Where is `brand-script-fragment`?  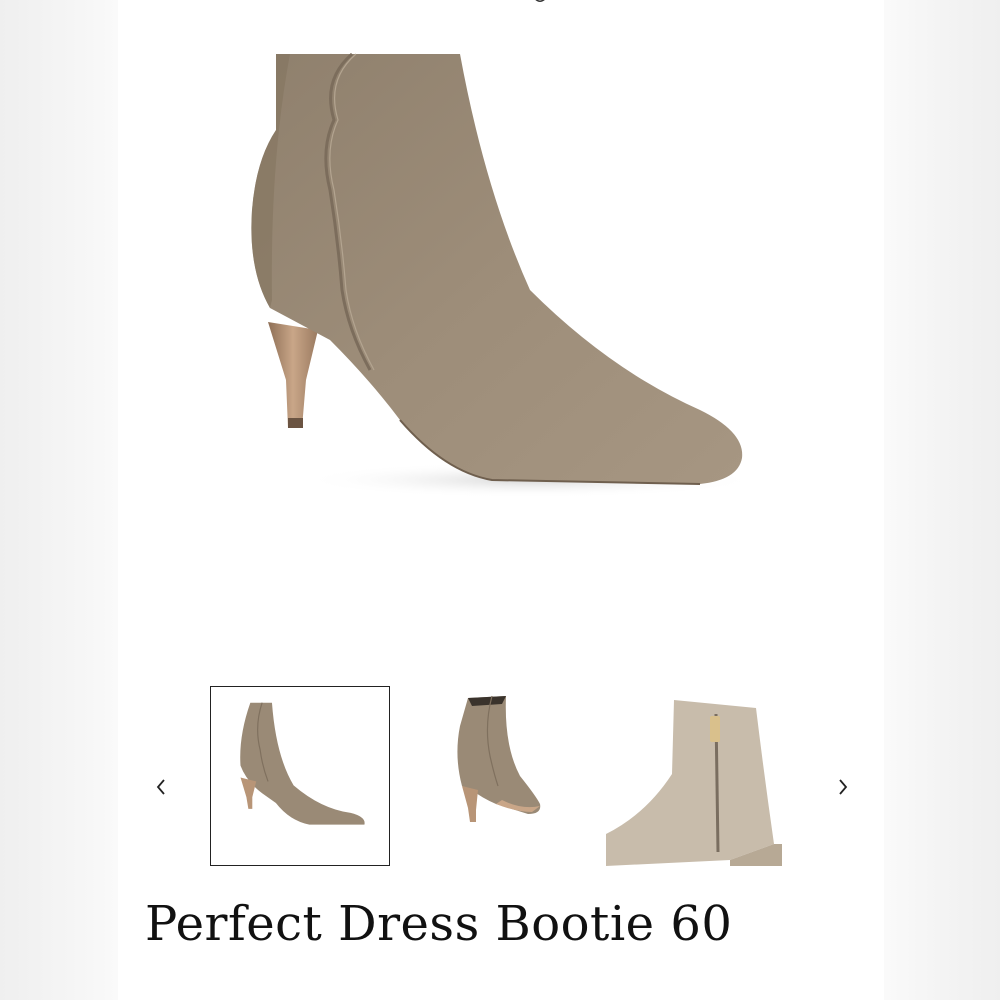 brand-script-fragment is located at coordinates (540, 1).